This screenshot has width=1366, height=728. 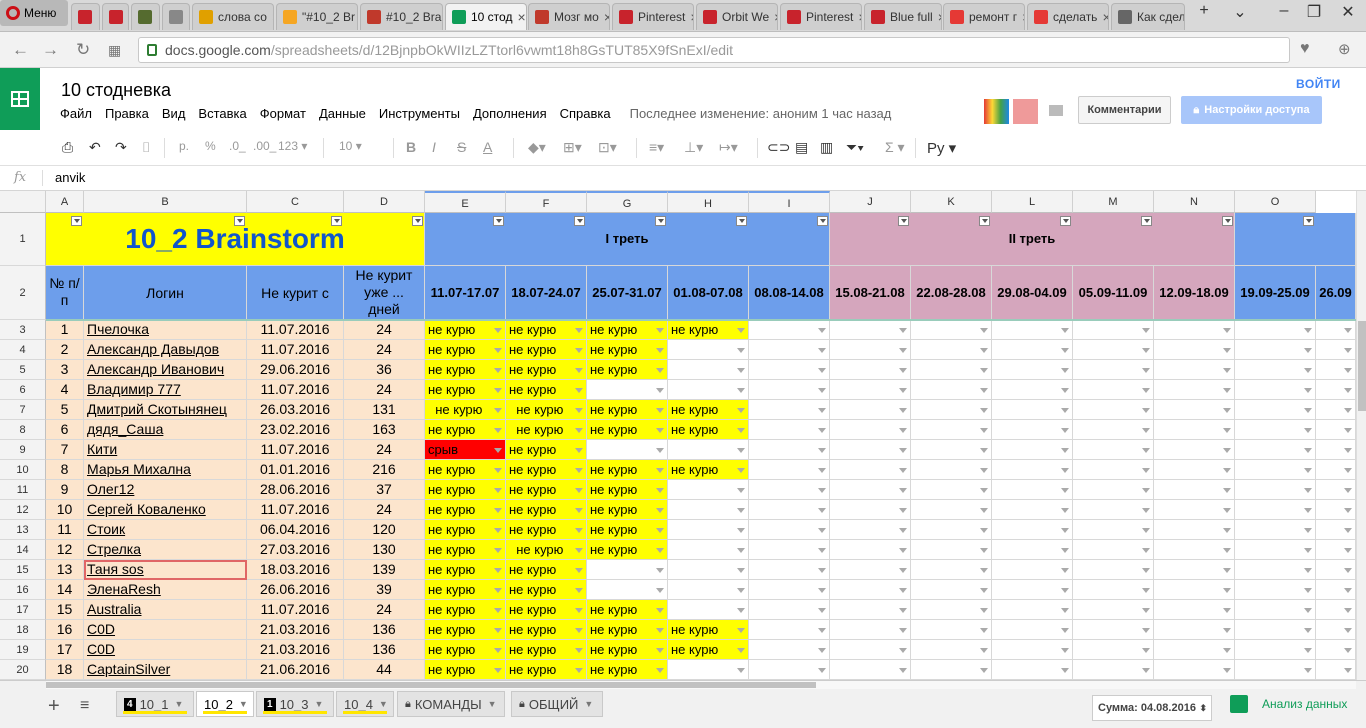 What do you see at coordinates (1348, 12) in the screenshot?
I see `close-window-button: ✕` at bounding box center [1348, 12].